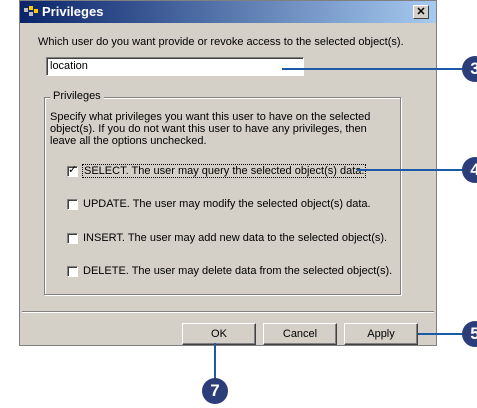 The width and height of the screenshot is (477, 408). I want to click on cancel-button: Cancel, so click(300, 334).